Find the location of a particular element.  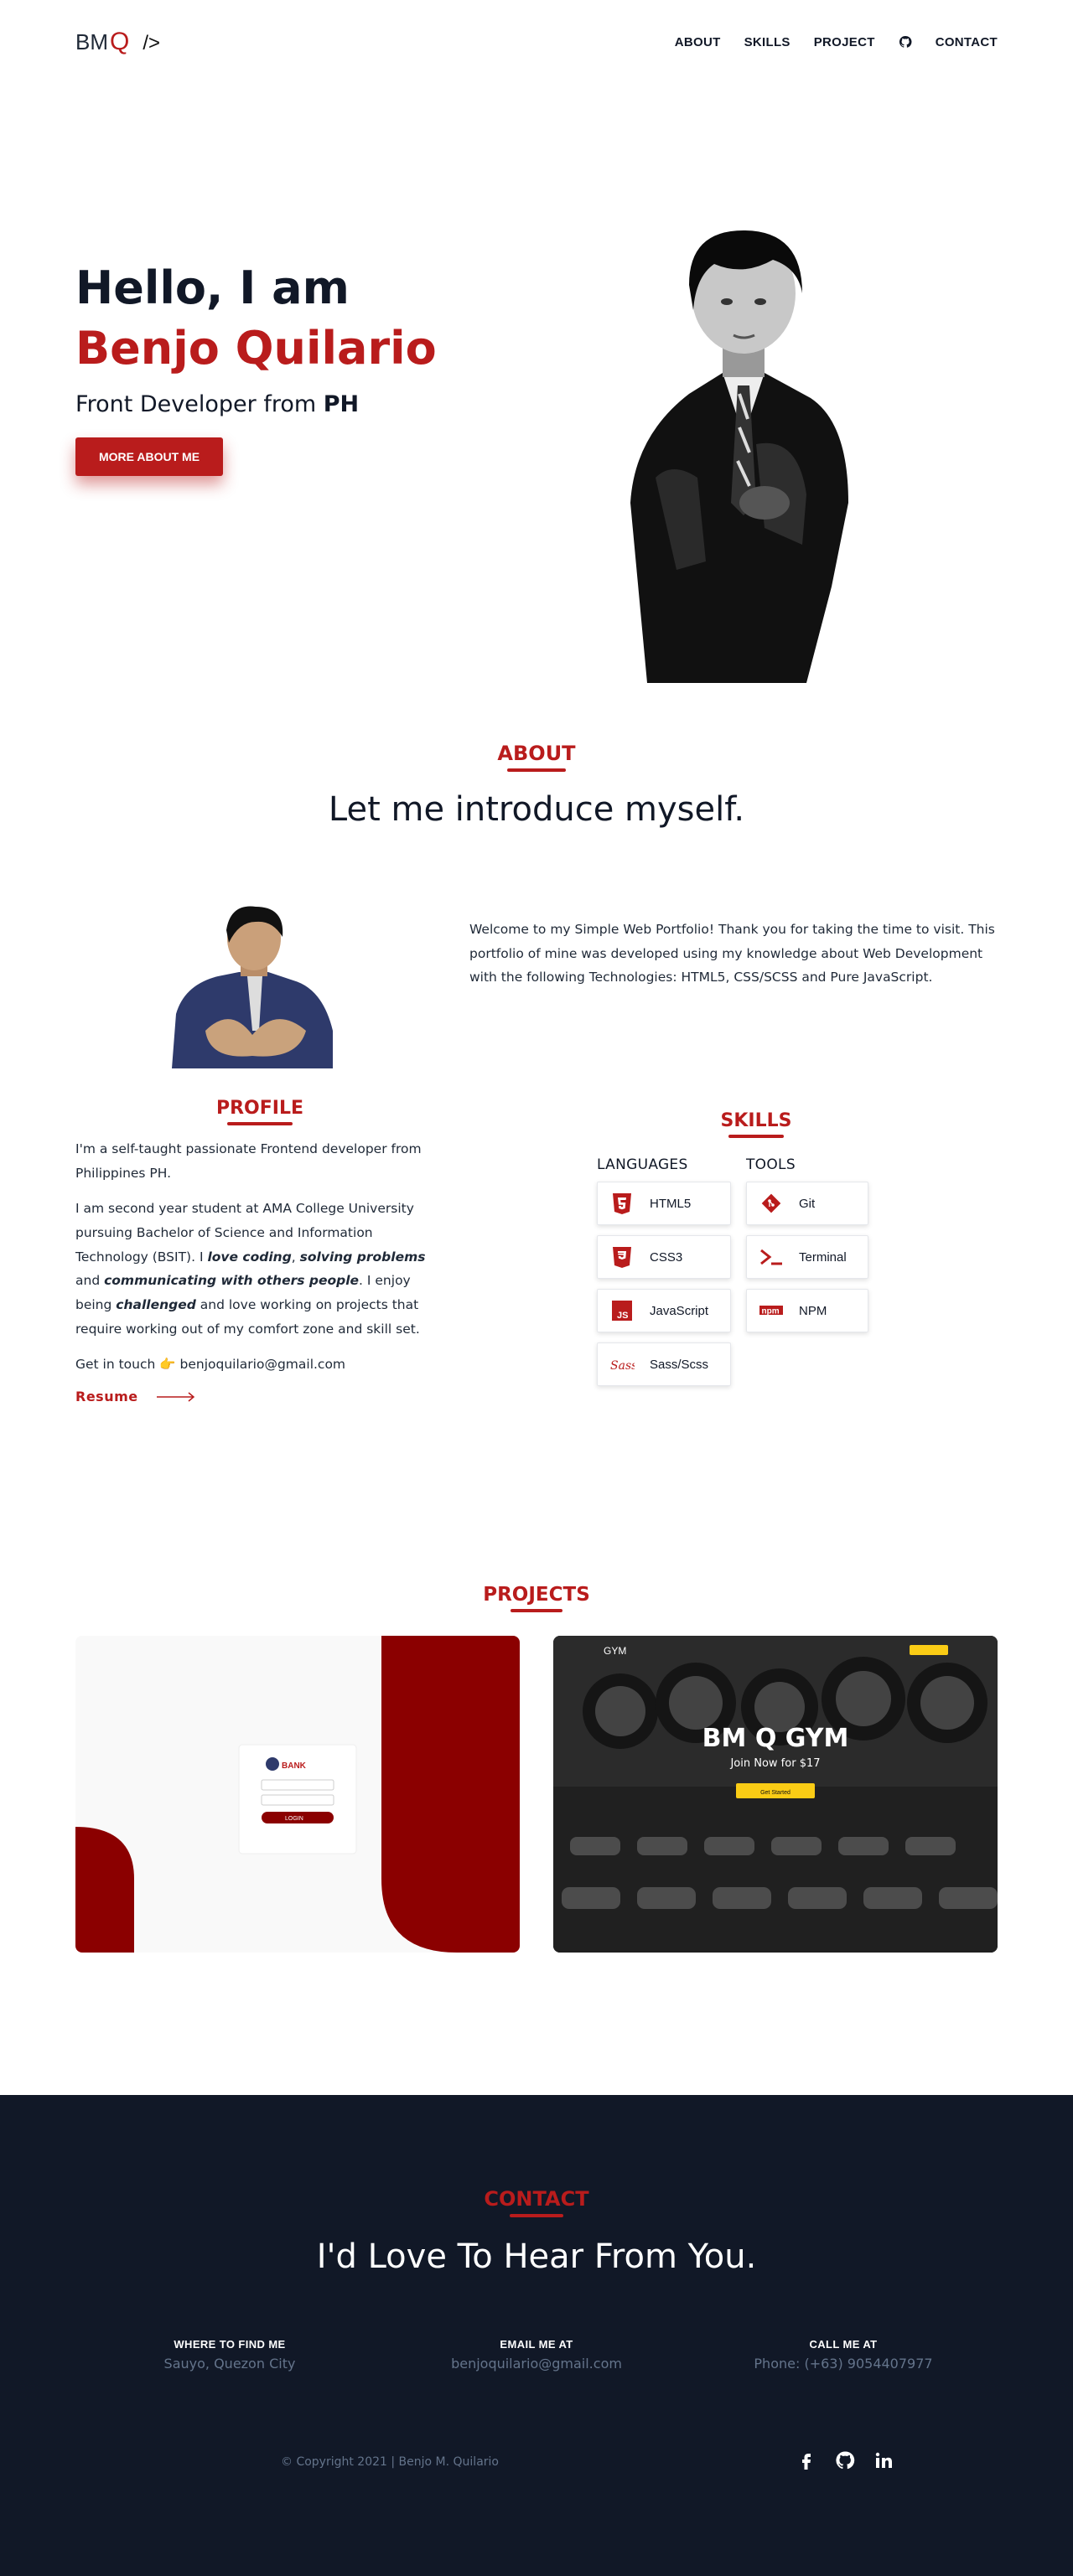

hero-portrait-image is located at coordinates (739, 456).